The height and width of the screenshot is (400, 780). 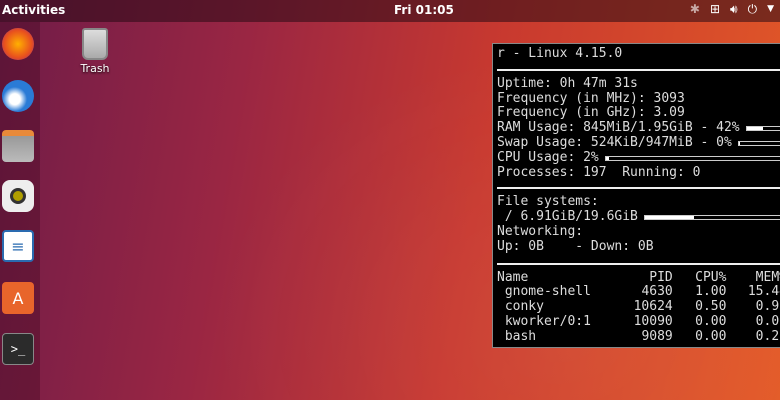 What do you see at coordinates (544, 292) in the screenshot?
I see `process-name: gnome-shell` at bounding box center [544, 292].